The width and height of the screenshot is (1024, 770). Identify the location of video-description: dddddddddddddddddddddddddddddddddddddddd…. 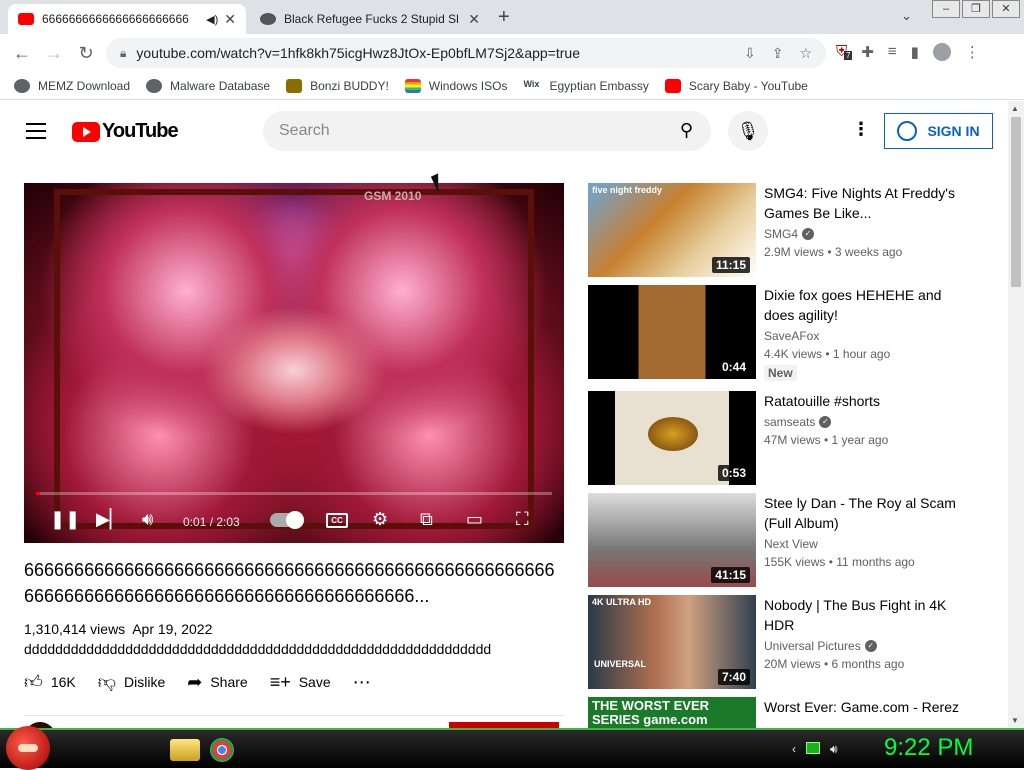
(294, 649).